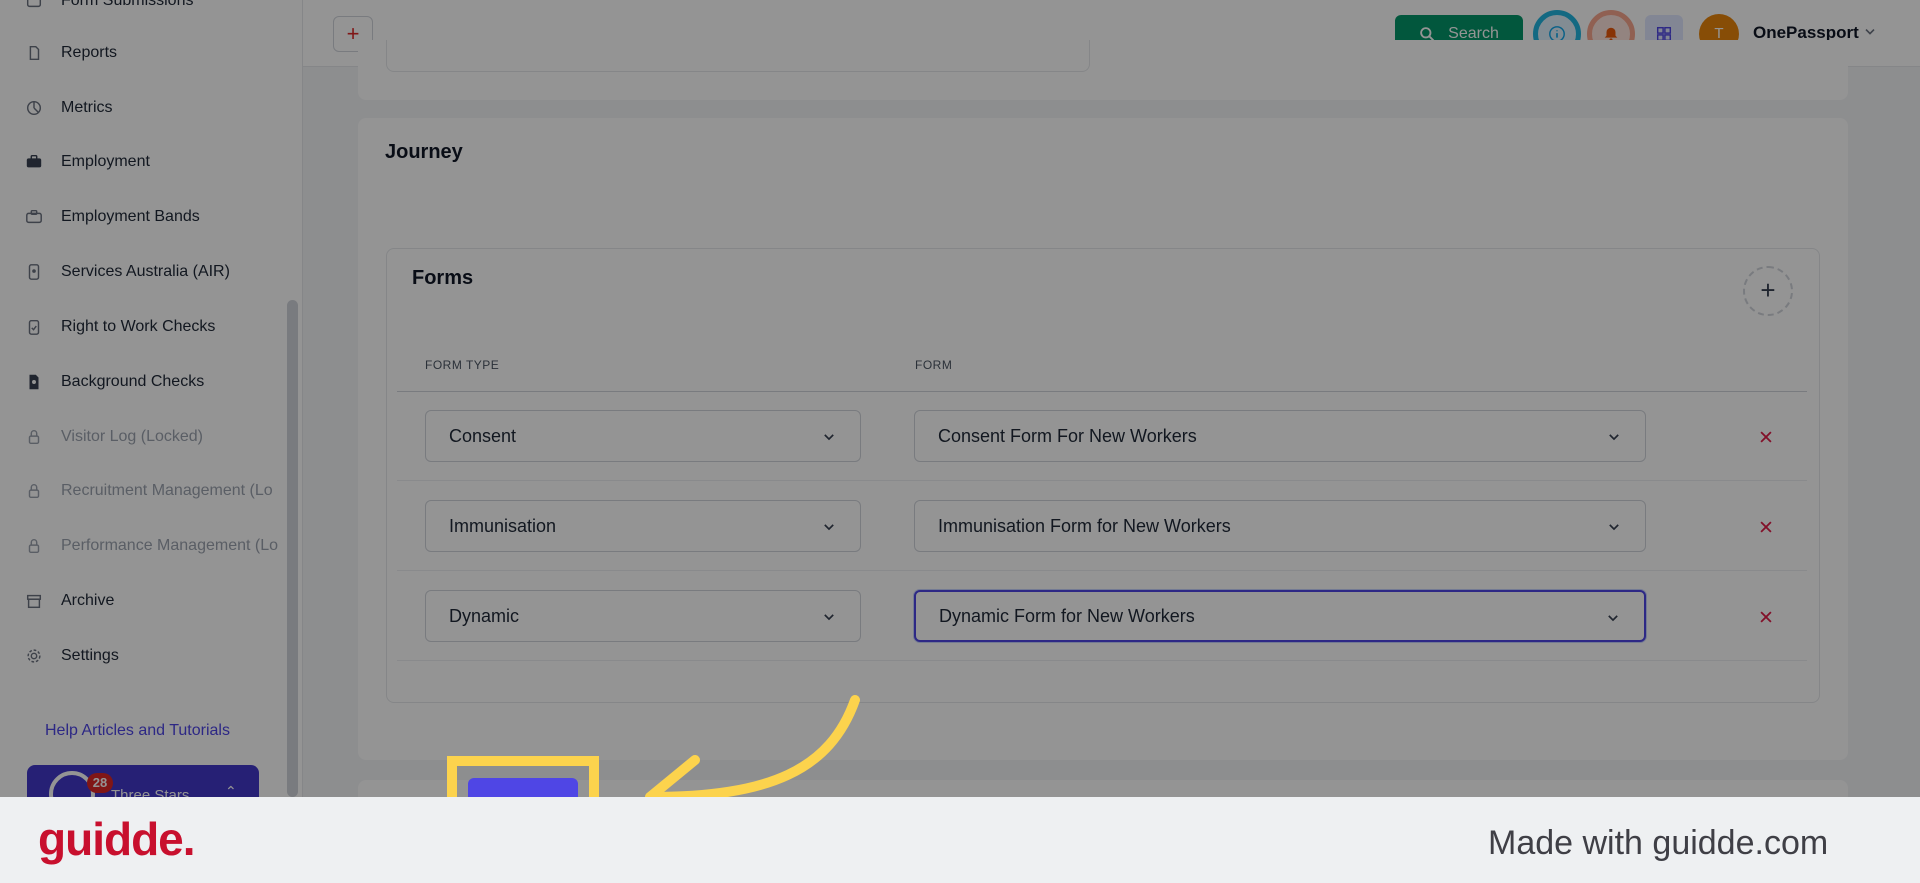  What do you see at coordinates (167, 490) in the screenshot?
I see `sidebar-item-label: Recruitment Management (Lo` at bounding box center [167, 490].